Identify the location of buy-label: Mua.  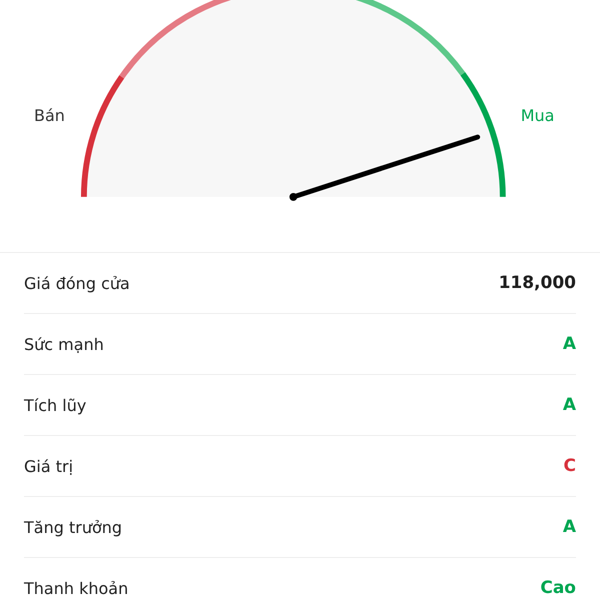
(538, 115).